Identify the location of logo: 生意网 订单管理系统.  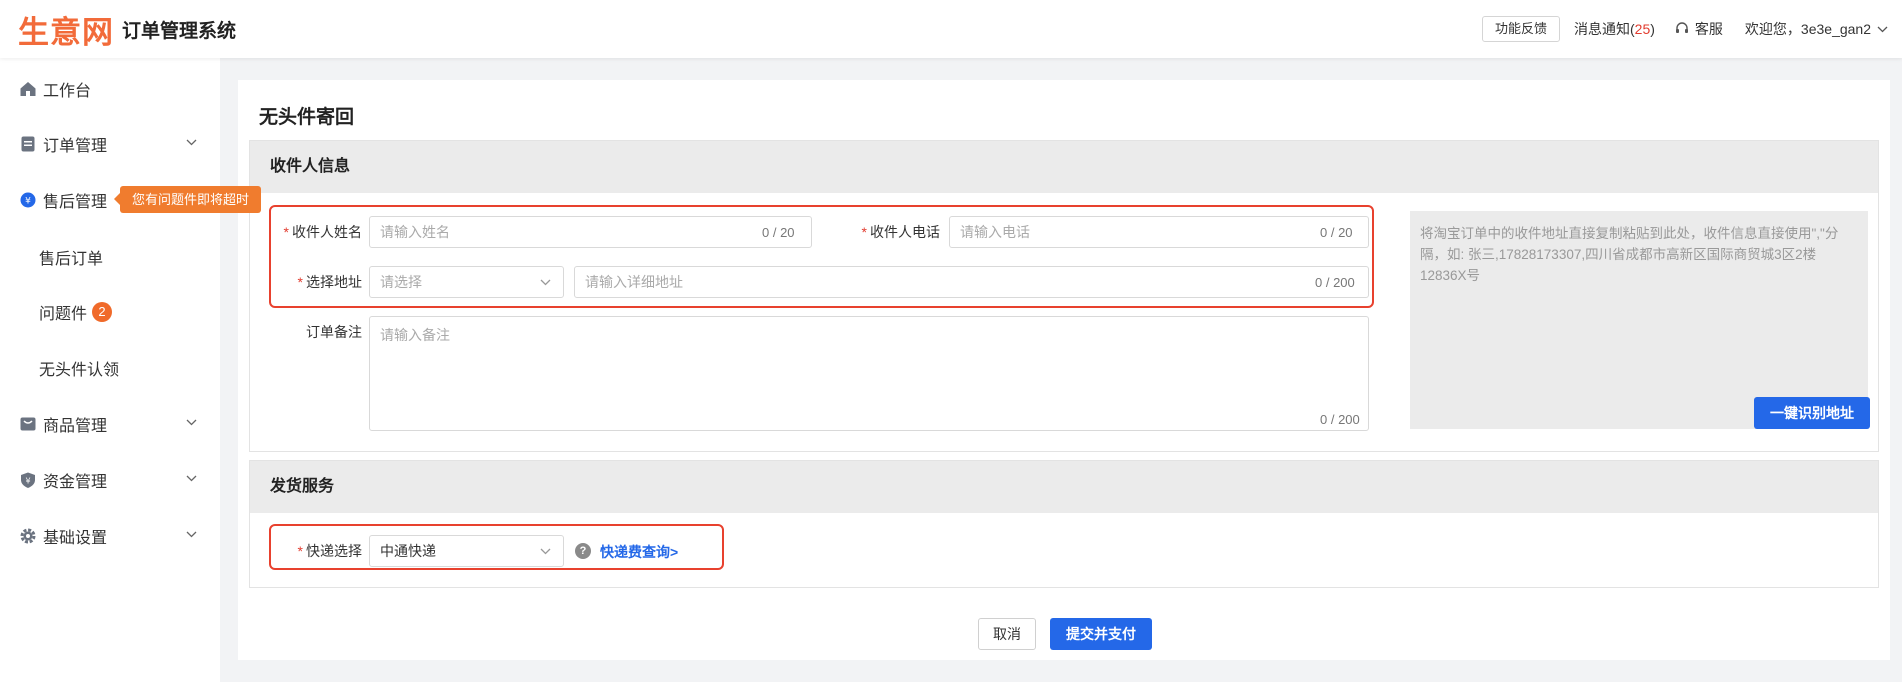
(127, 31).